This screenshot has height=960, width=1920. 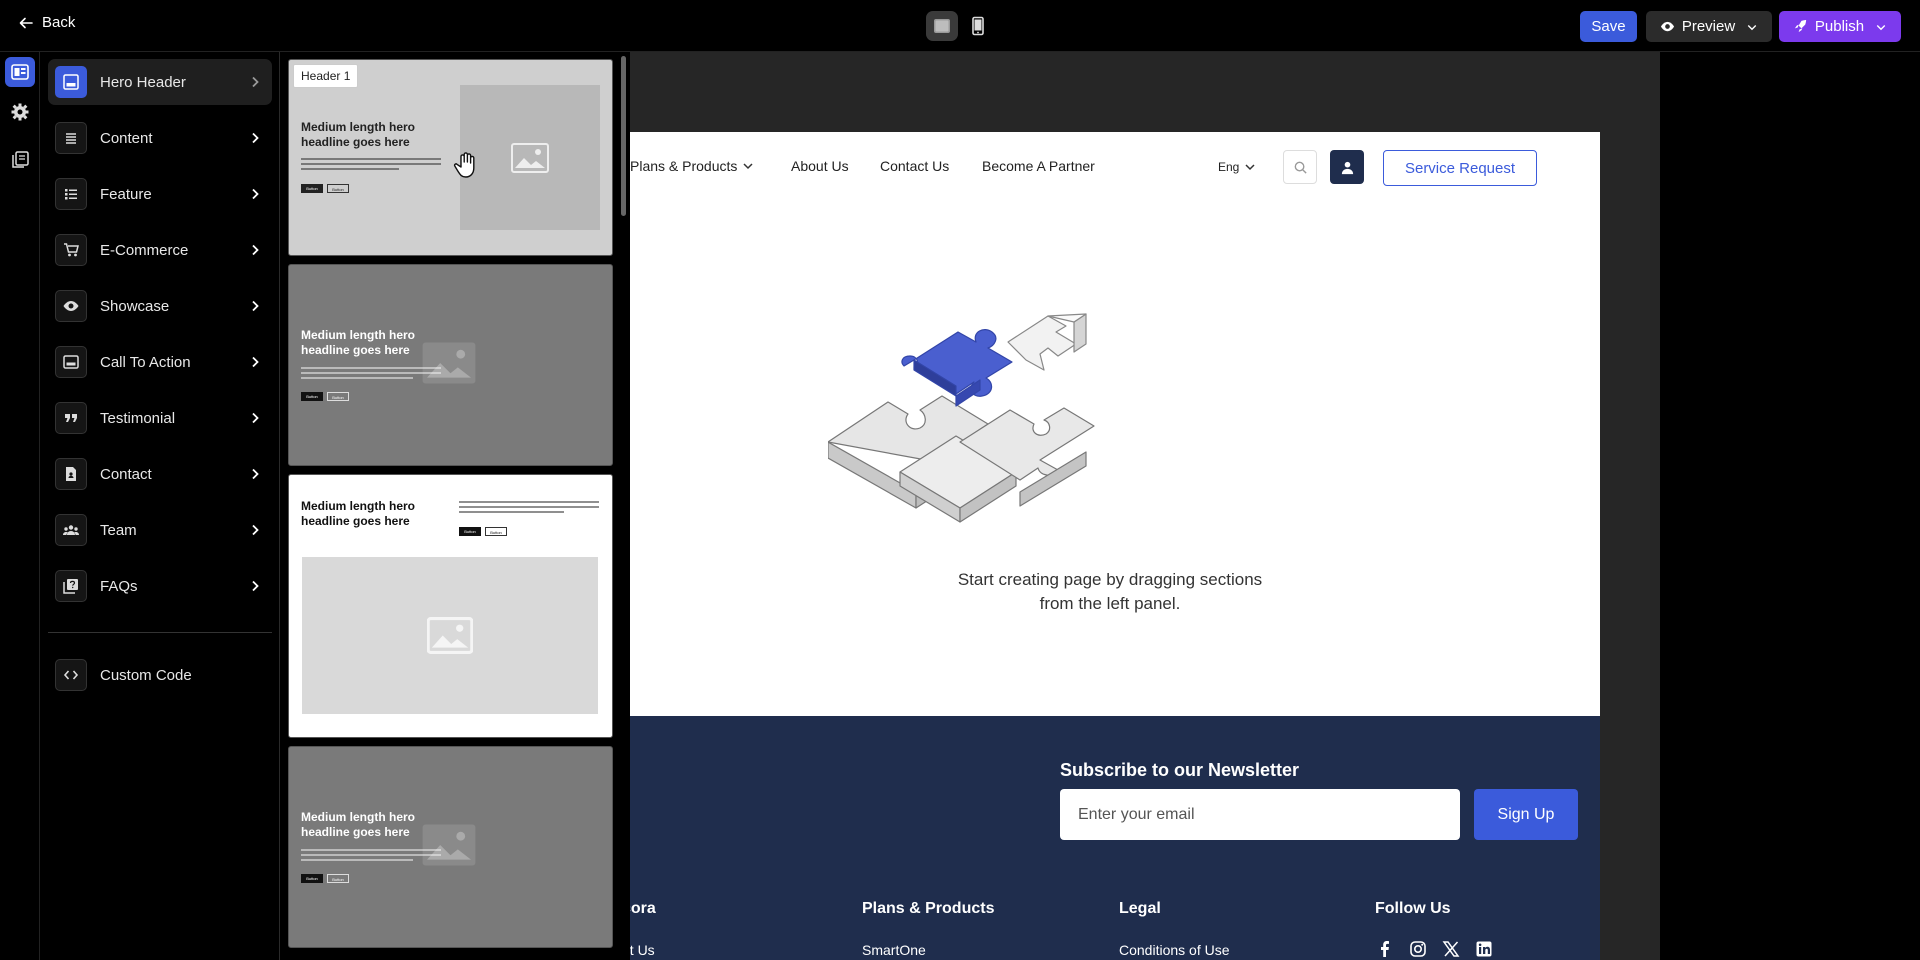 What do you see at coordinates (928, 908) in the screenshot?
I see `footer-column-title: Plans & Products` at bounding box center [928, 908].